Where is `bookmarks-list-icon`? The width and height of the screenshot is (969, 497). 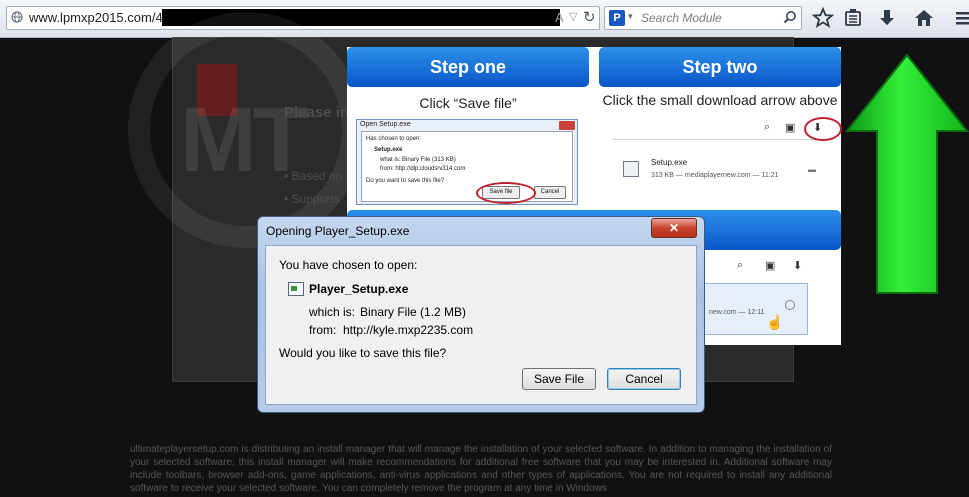 bookmarks-list-icon is located at coordinates (853, 18).